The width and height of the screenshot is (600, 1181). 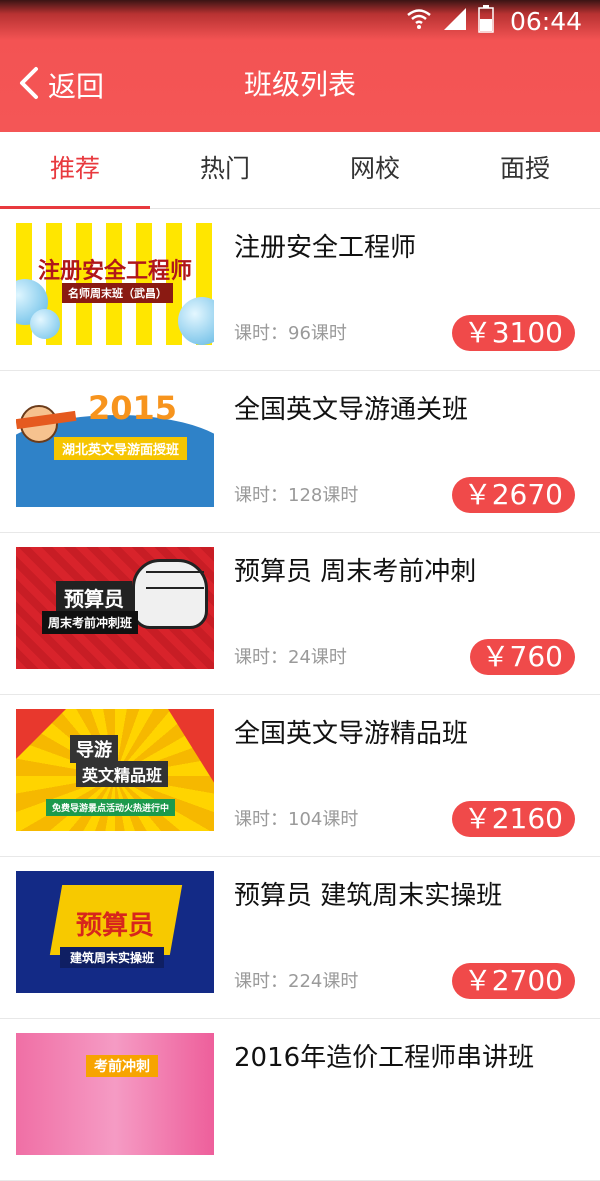 I want to click on thumbnail-subline: 建筑周末实操班, so click(x=112, y=957).